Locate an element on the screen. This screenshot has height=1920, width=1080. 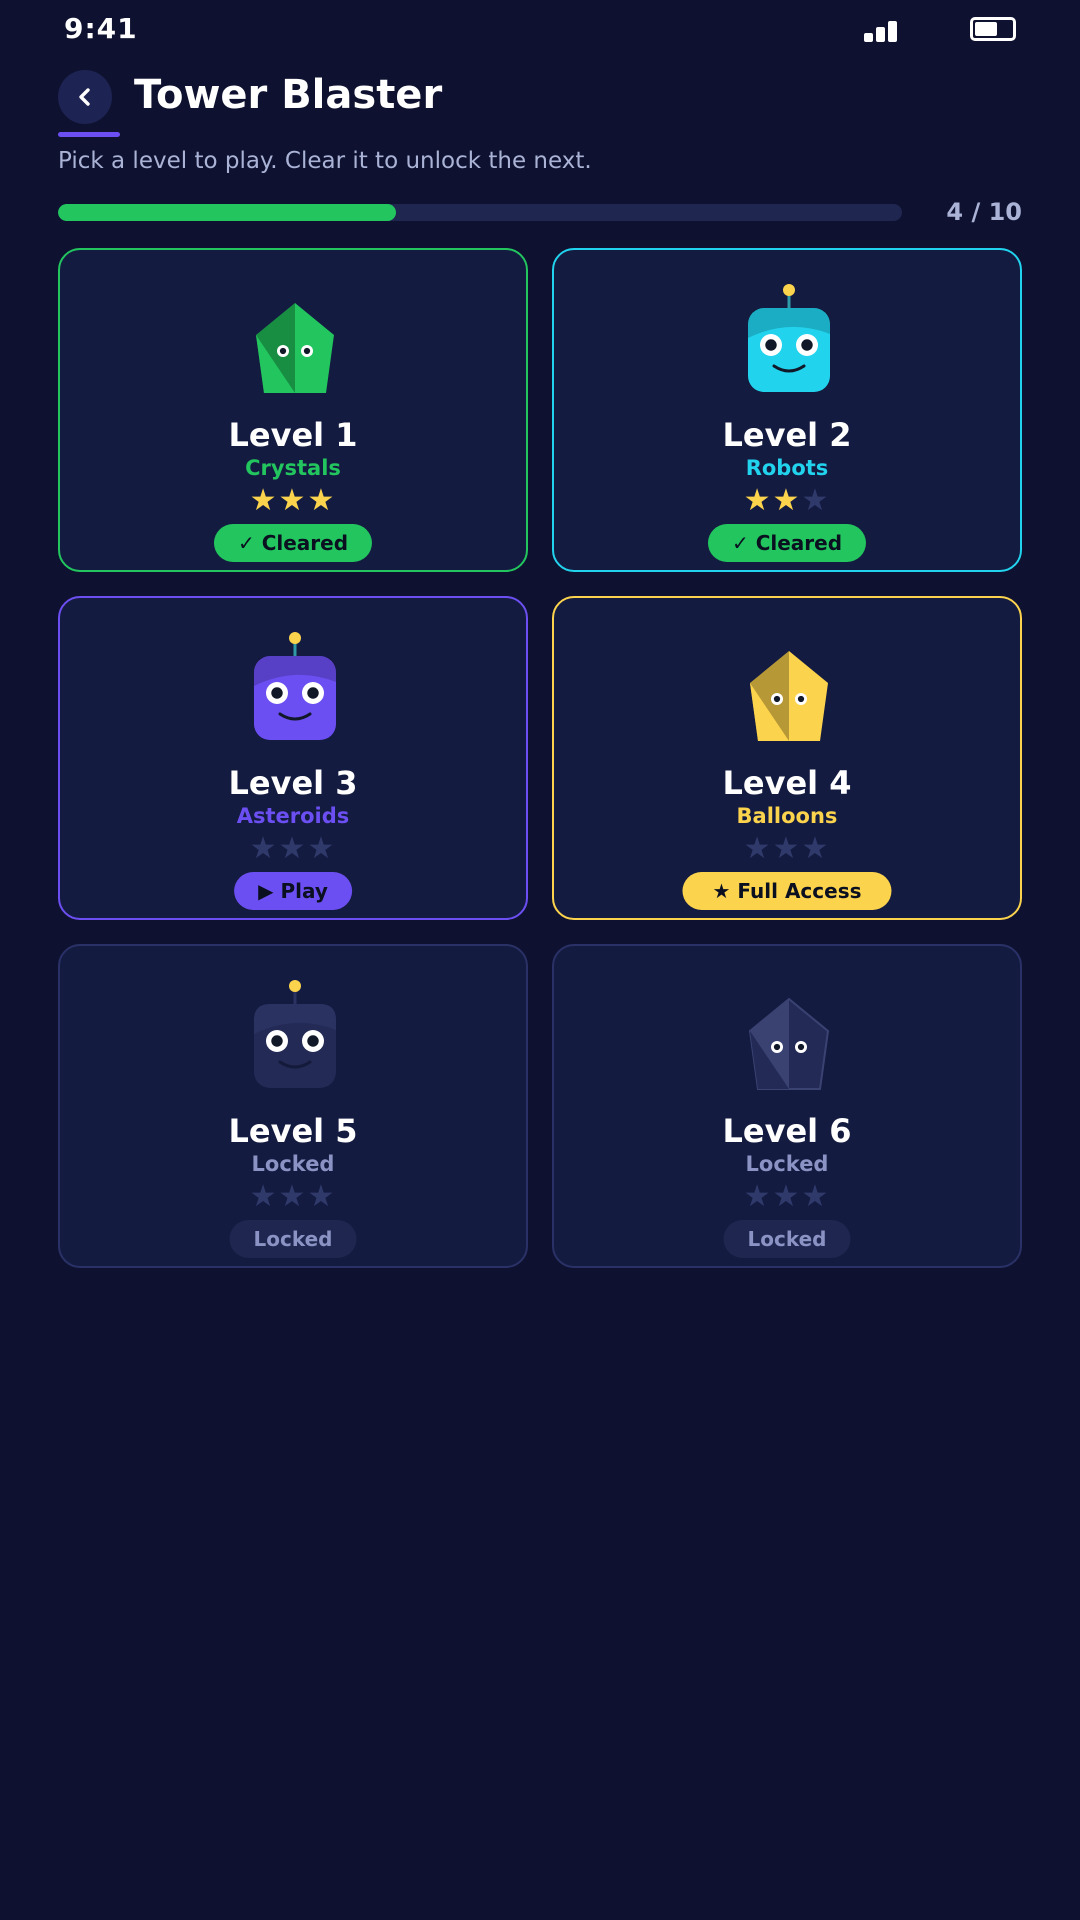
level-card: Level 6 Locked ★★★ Locked is located at coordinates (787, 1106).